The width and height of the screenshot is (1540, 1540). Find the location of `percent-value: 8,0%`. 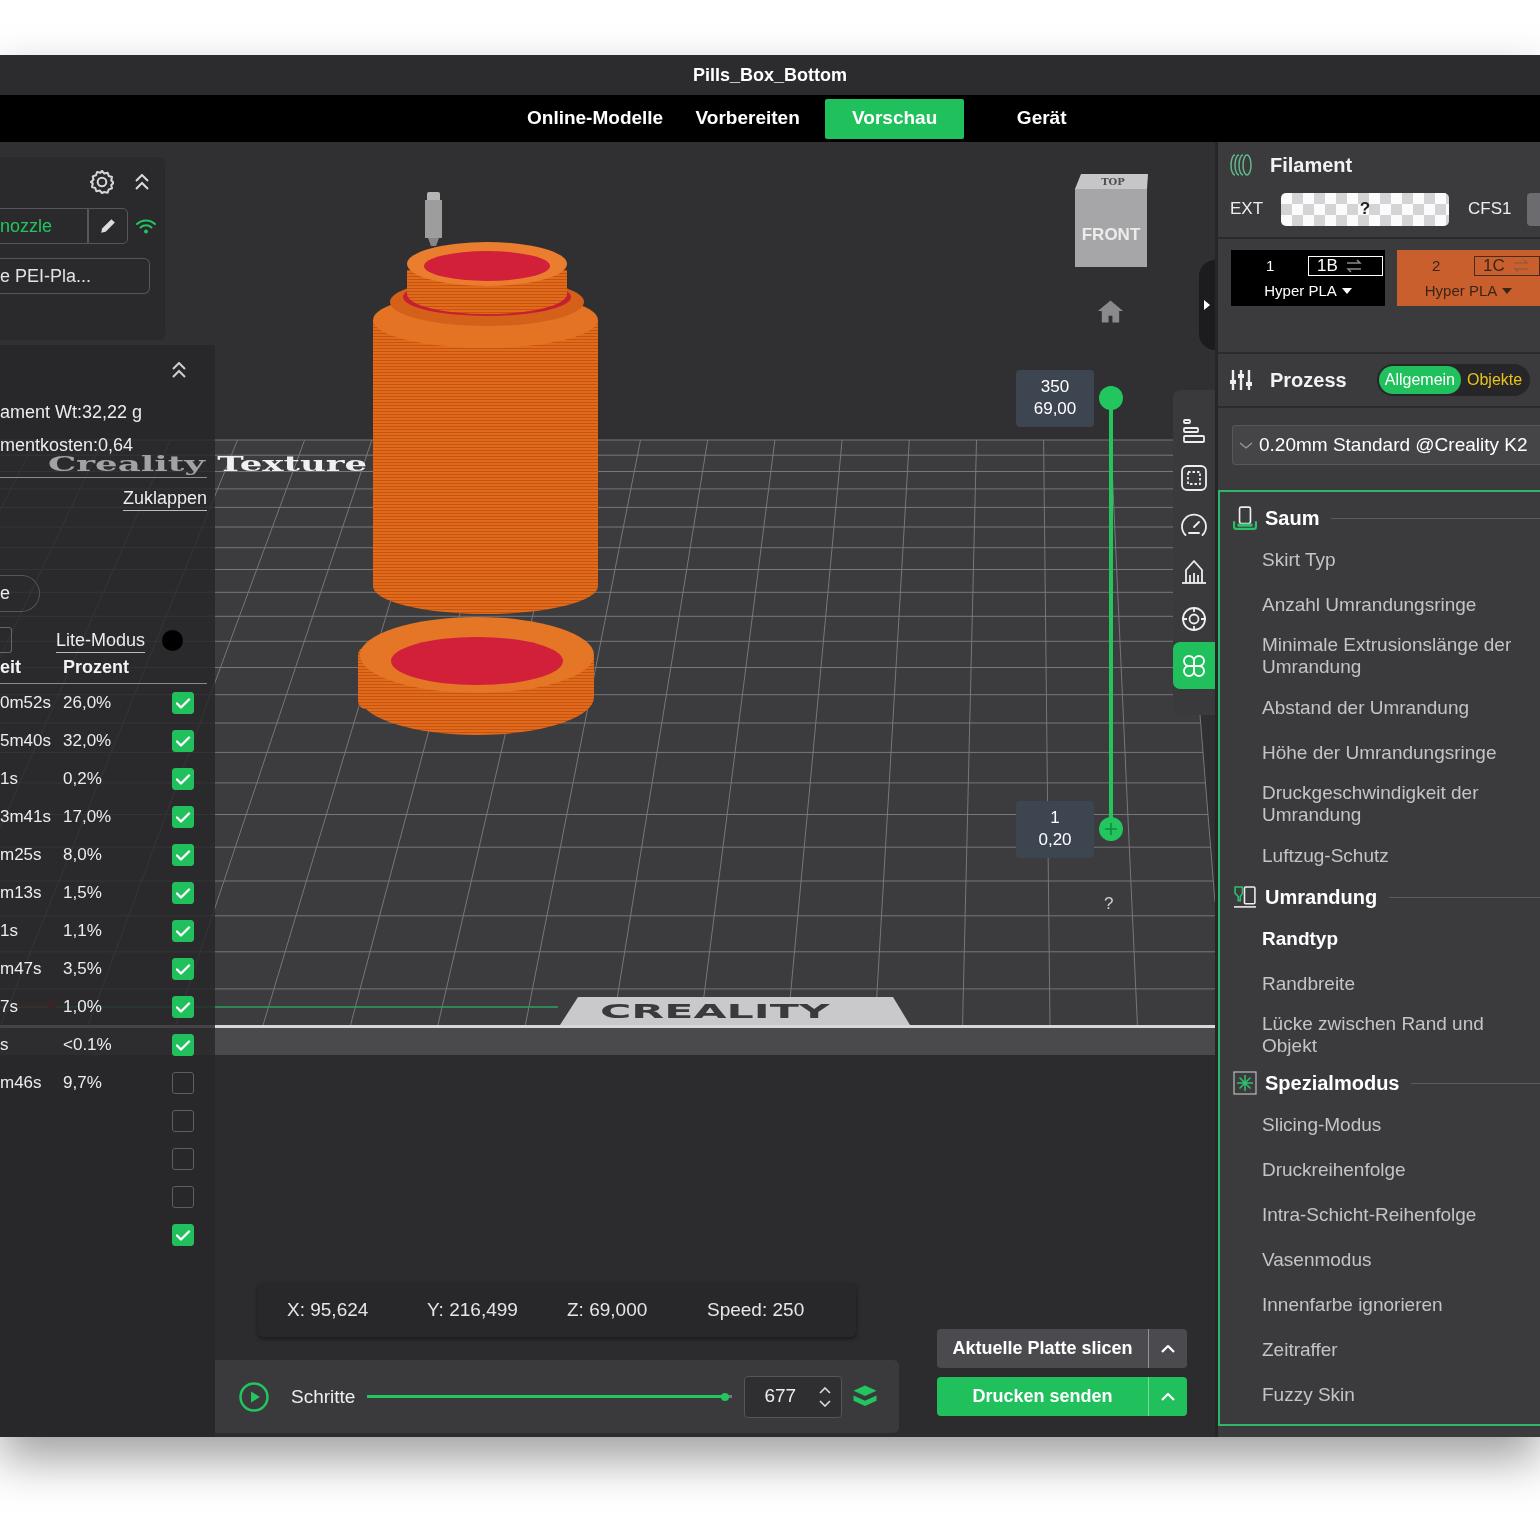

percent-value: 8,0% is located at coordinates (82, 855).